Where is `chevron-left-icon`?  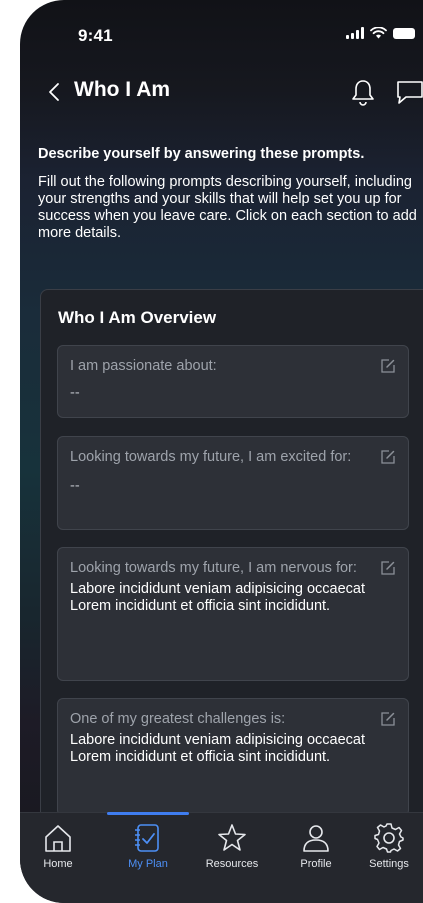
chevron-left-icon is located at coordinates (54, 92).